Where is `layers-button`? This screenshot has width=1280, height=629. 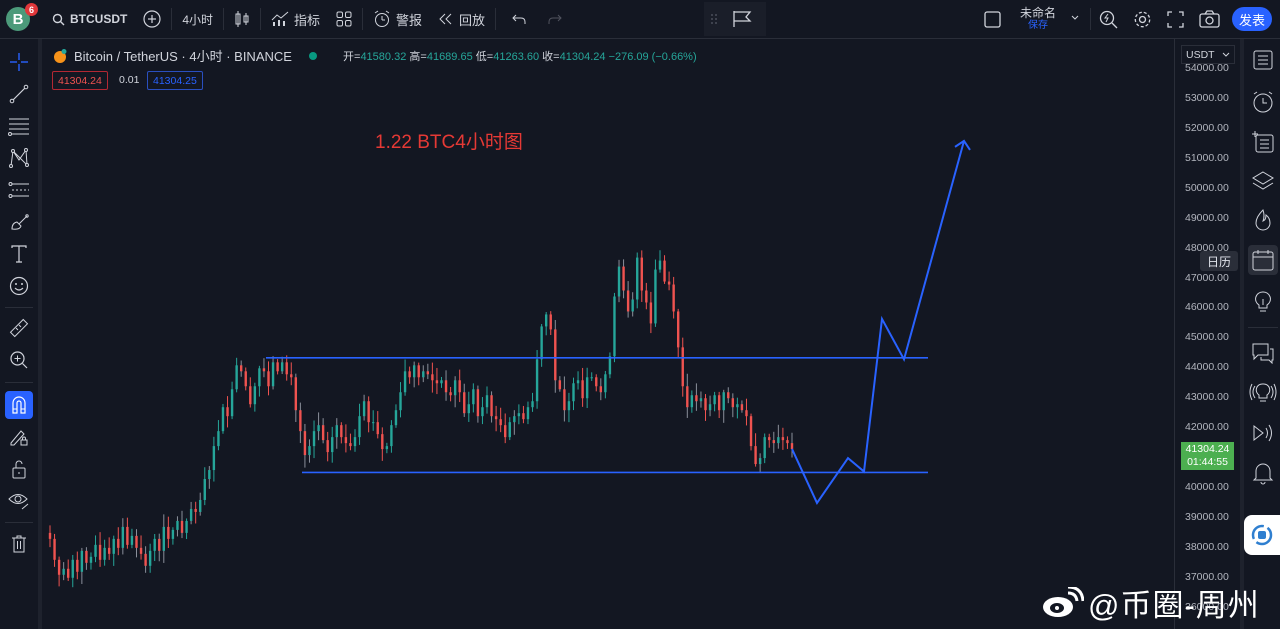
layers-button is located at coordinates (1263, 181).